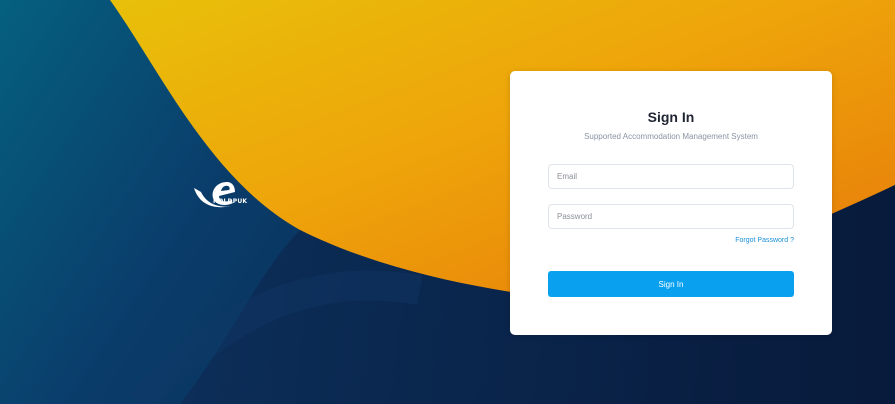  What do you see at coordinates (764, 240) in the screenshot?
I see `forgot-password-link: Forgot Password ?` at bounding box center [764, 240].